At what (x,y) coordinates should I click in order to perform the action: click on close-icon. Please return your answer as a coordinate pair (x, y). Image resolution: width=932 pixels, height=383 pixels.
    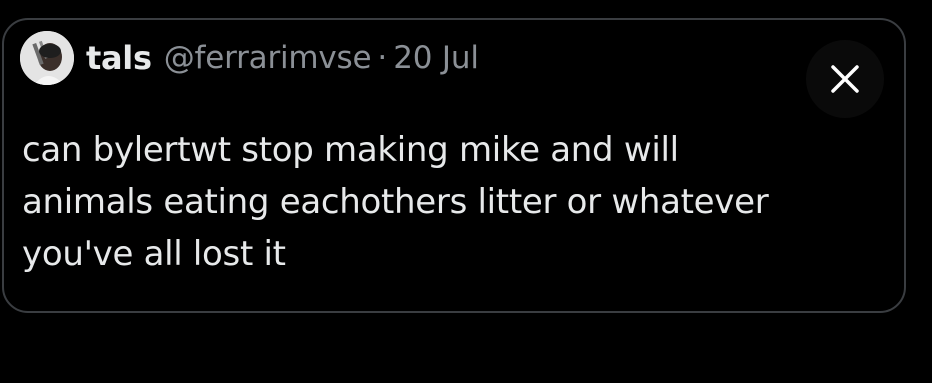
    Looking at the image, I should click on (845, 79).